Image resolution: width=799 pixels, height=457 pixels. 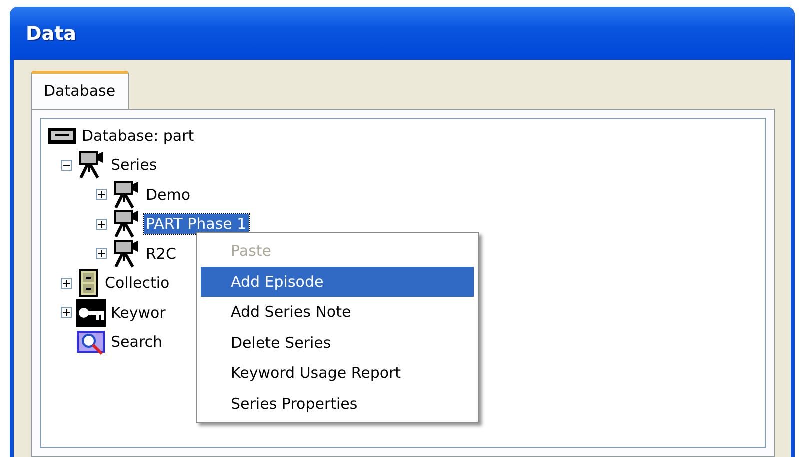 I want to click on menu-item: Add Series Note, so click(x=337, y=312).